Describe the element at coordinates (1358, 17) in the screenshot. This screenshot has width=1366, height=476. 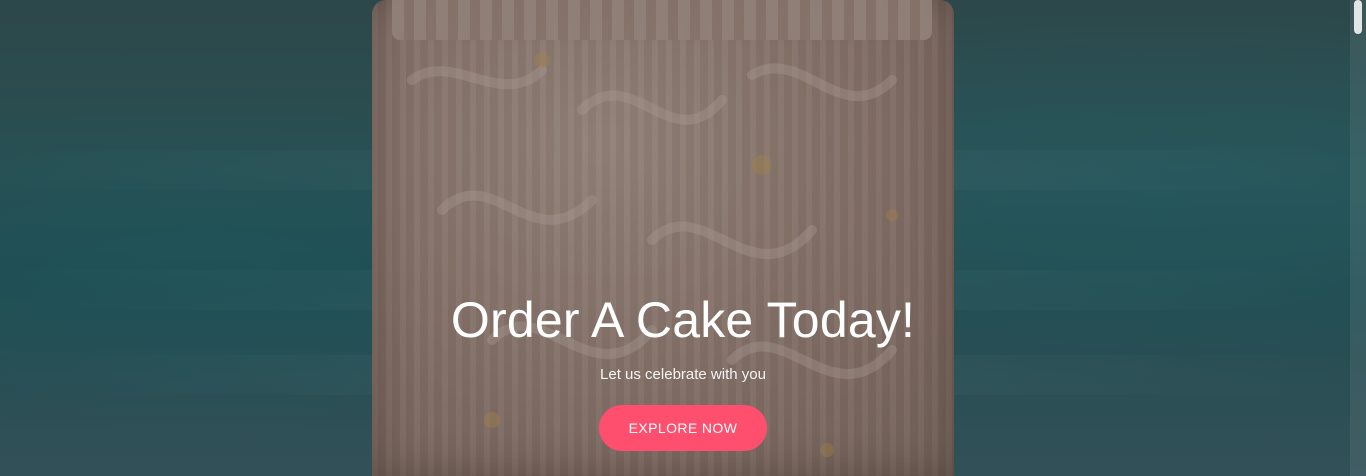
I see `scrollbar-thumb` at that location.